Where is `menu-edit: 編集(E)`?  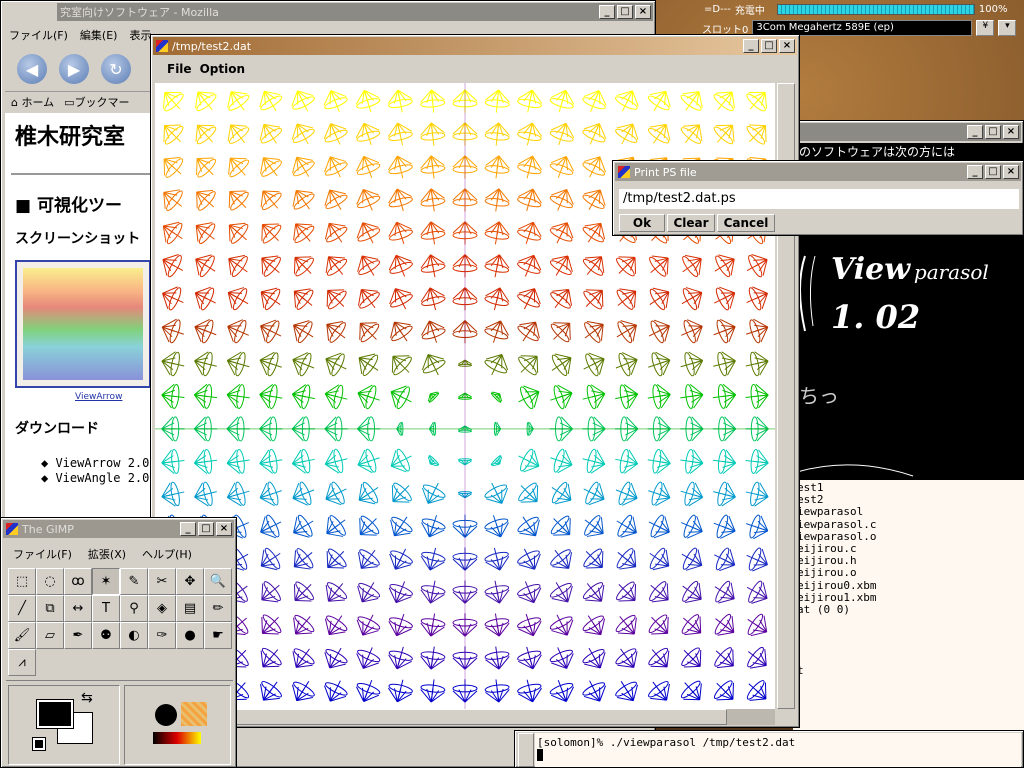
menu-edit: 編集(E) is located at coordinates (99, 35).